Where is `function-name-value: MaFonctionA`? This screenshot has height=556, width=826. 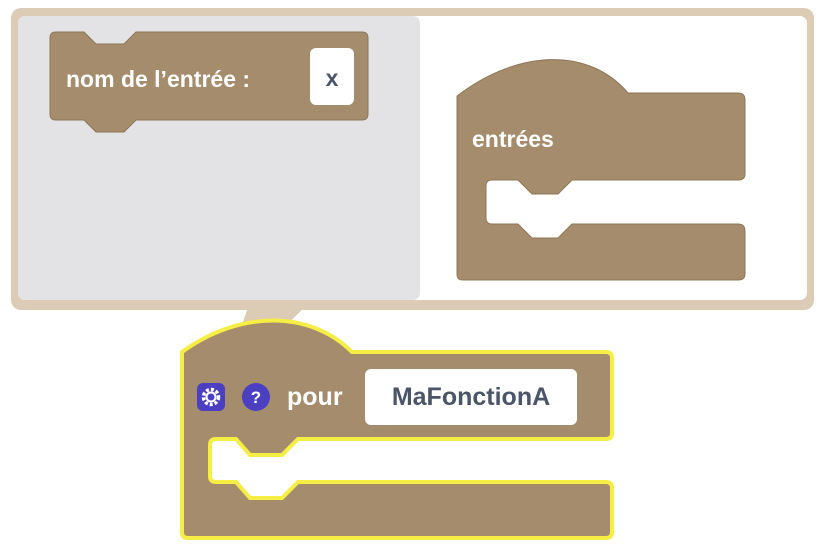
function-name-value: MaFonctionA is located at coordinates (471, 397).